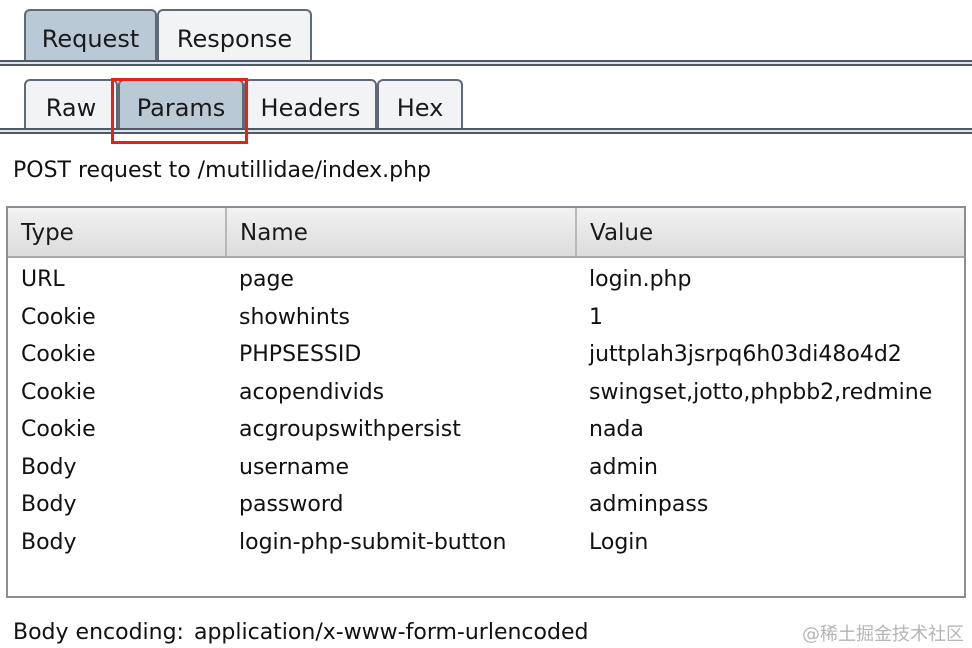 This screenshot has height=648, width=972. Describe the element at coordinates (420, 104) in the screenshot. I see `tab-hex: Hex` at that location.